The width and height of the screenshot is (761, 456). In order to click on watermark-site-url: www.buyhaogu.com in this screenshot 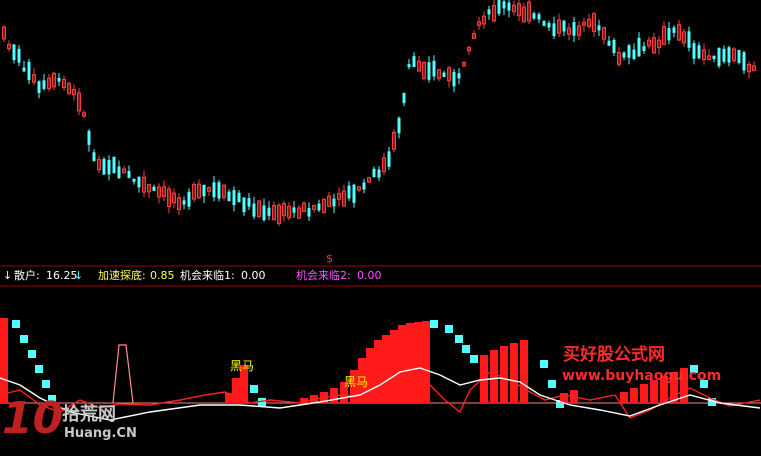, I will do `click(642, 376)`.